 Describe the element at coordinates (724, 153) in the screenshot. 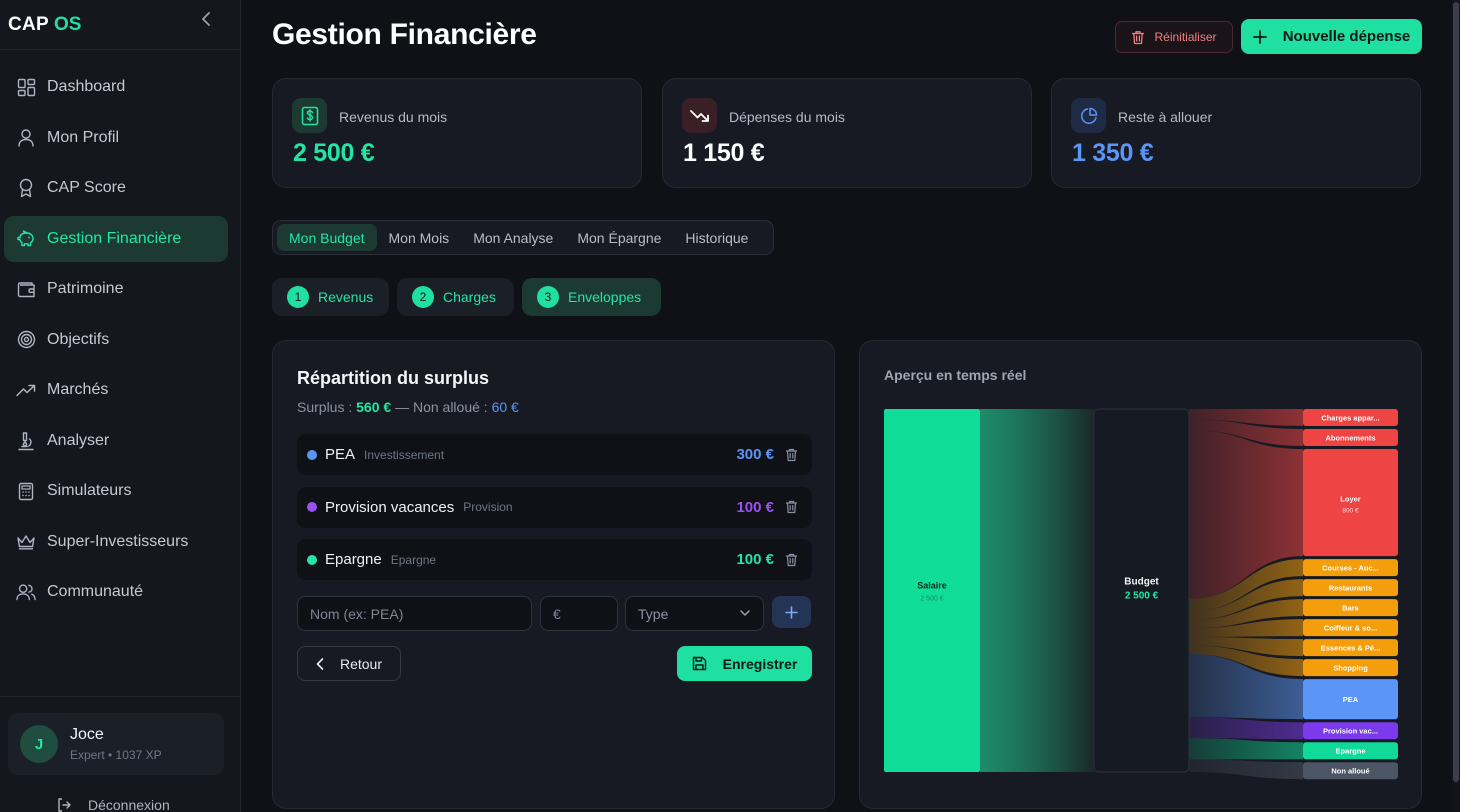

I see `stat-value: 1 150 €` at that location.